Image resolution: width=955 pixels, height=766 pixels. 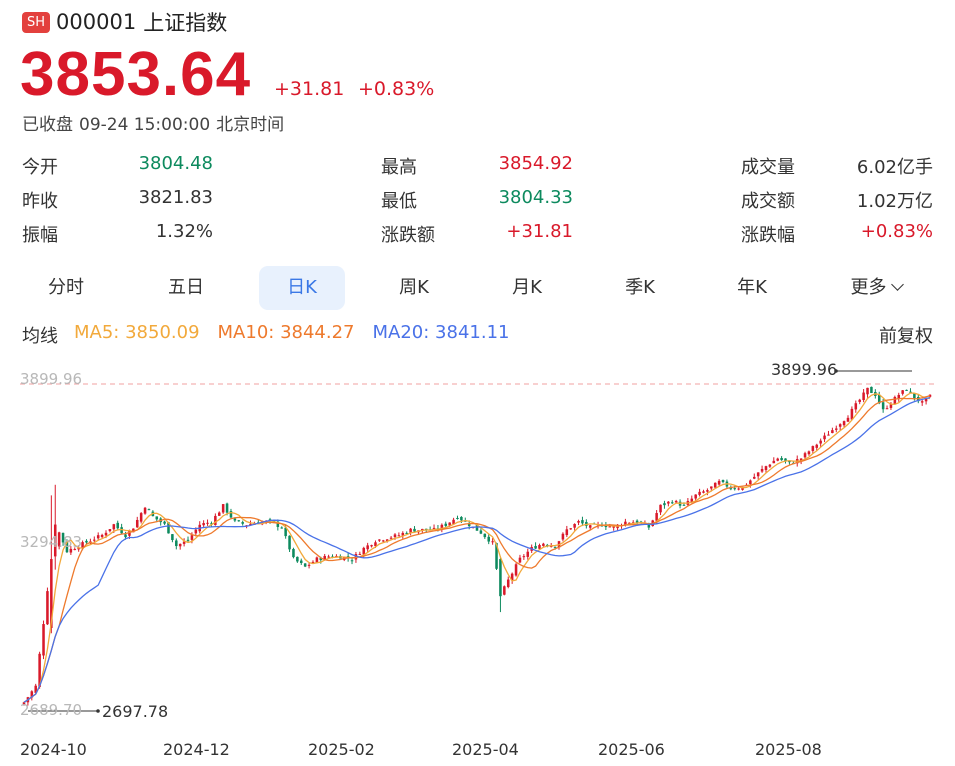 I want to click on tab-quarterly-k: 季K, so click(x=640, y=288).